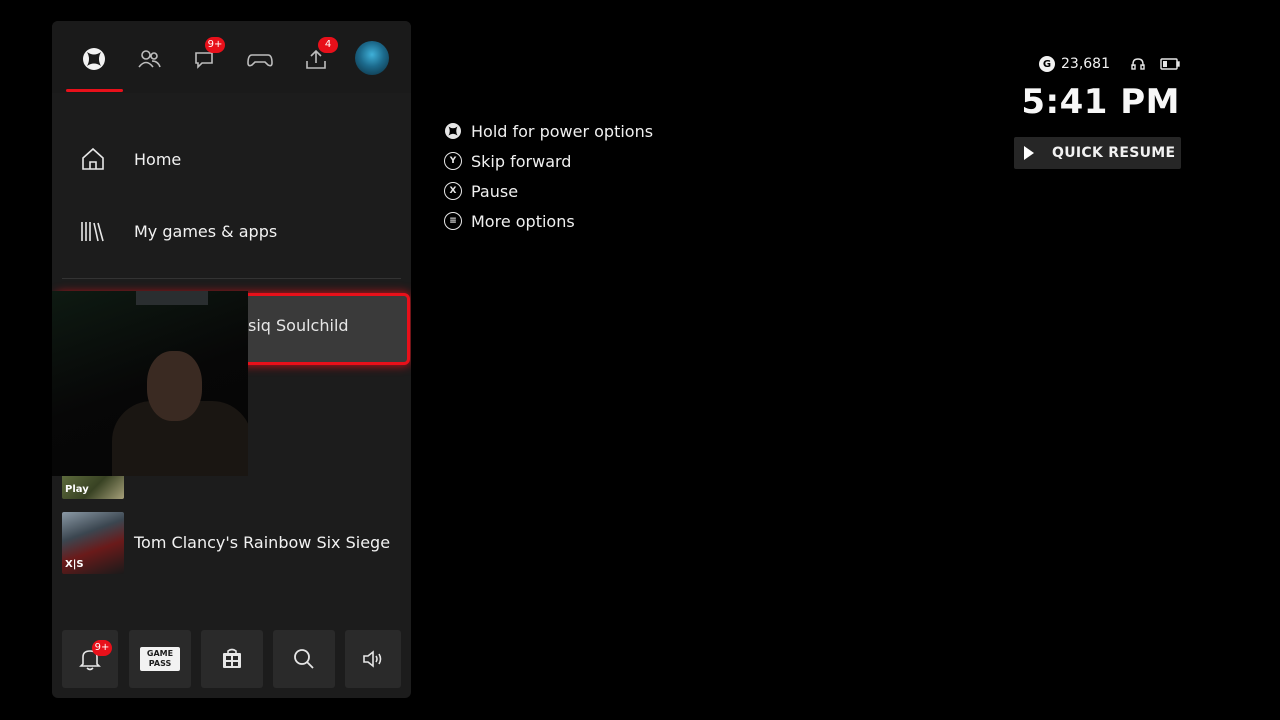 This screenshot has height=720, width=1280. I want to click on tab-parties-chats: 9+, so click(205, 58).